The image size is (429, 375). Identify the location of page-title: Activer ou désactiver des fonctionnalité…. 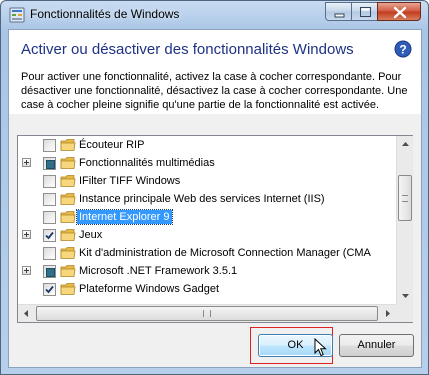
(187, 49).